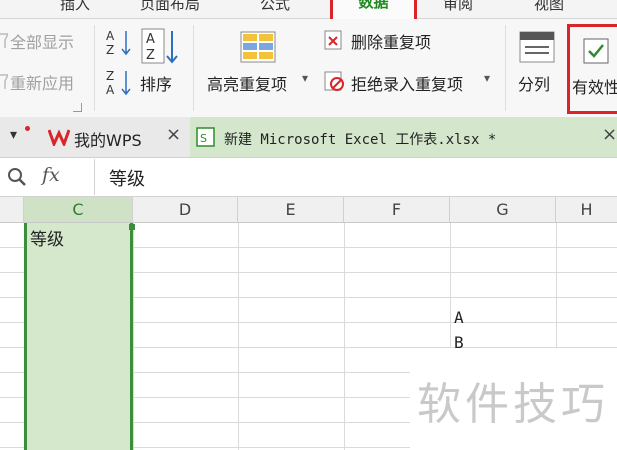 The image size is (617, 450). Describe the element at coordinates (360, 140) in the screenshot. I see `tab-excel-document-label: 新建 Microsoft Excel 工作表.xlsx *` at that location.